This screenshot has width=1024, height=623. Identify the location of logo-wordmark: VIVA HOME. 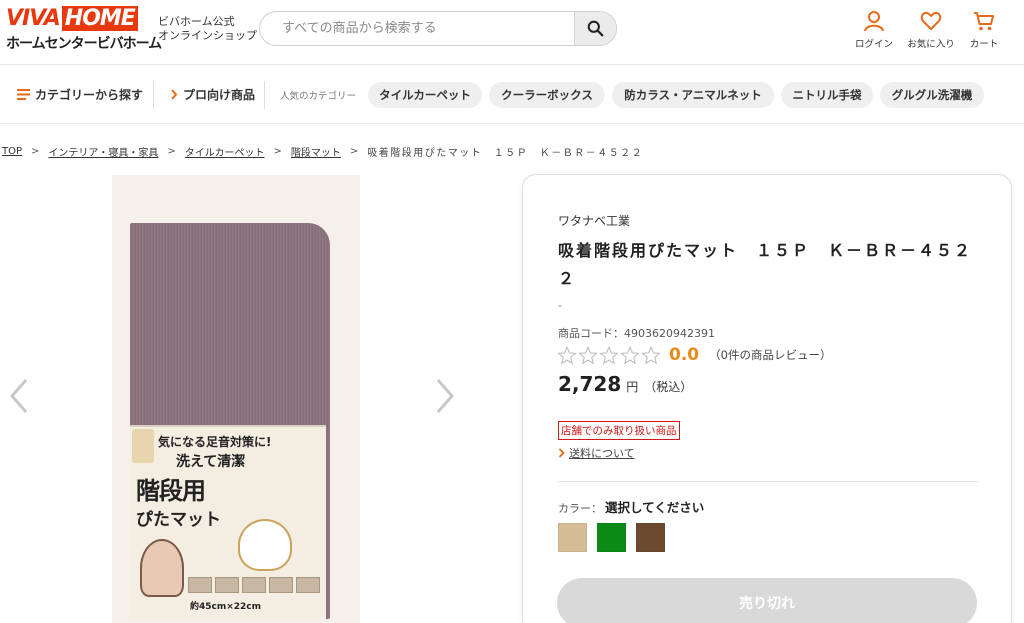
(72, 18).